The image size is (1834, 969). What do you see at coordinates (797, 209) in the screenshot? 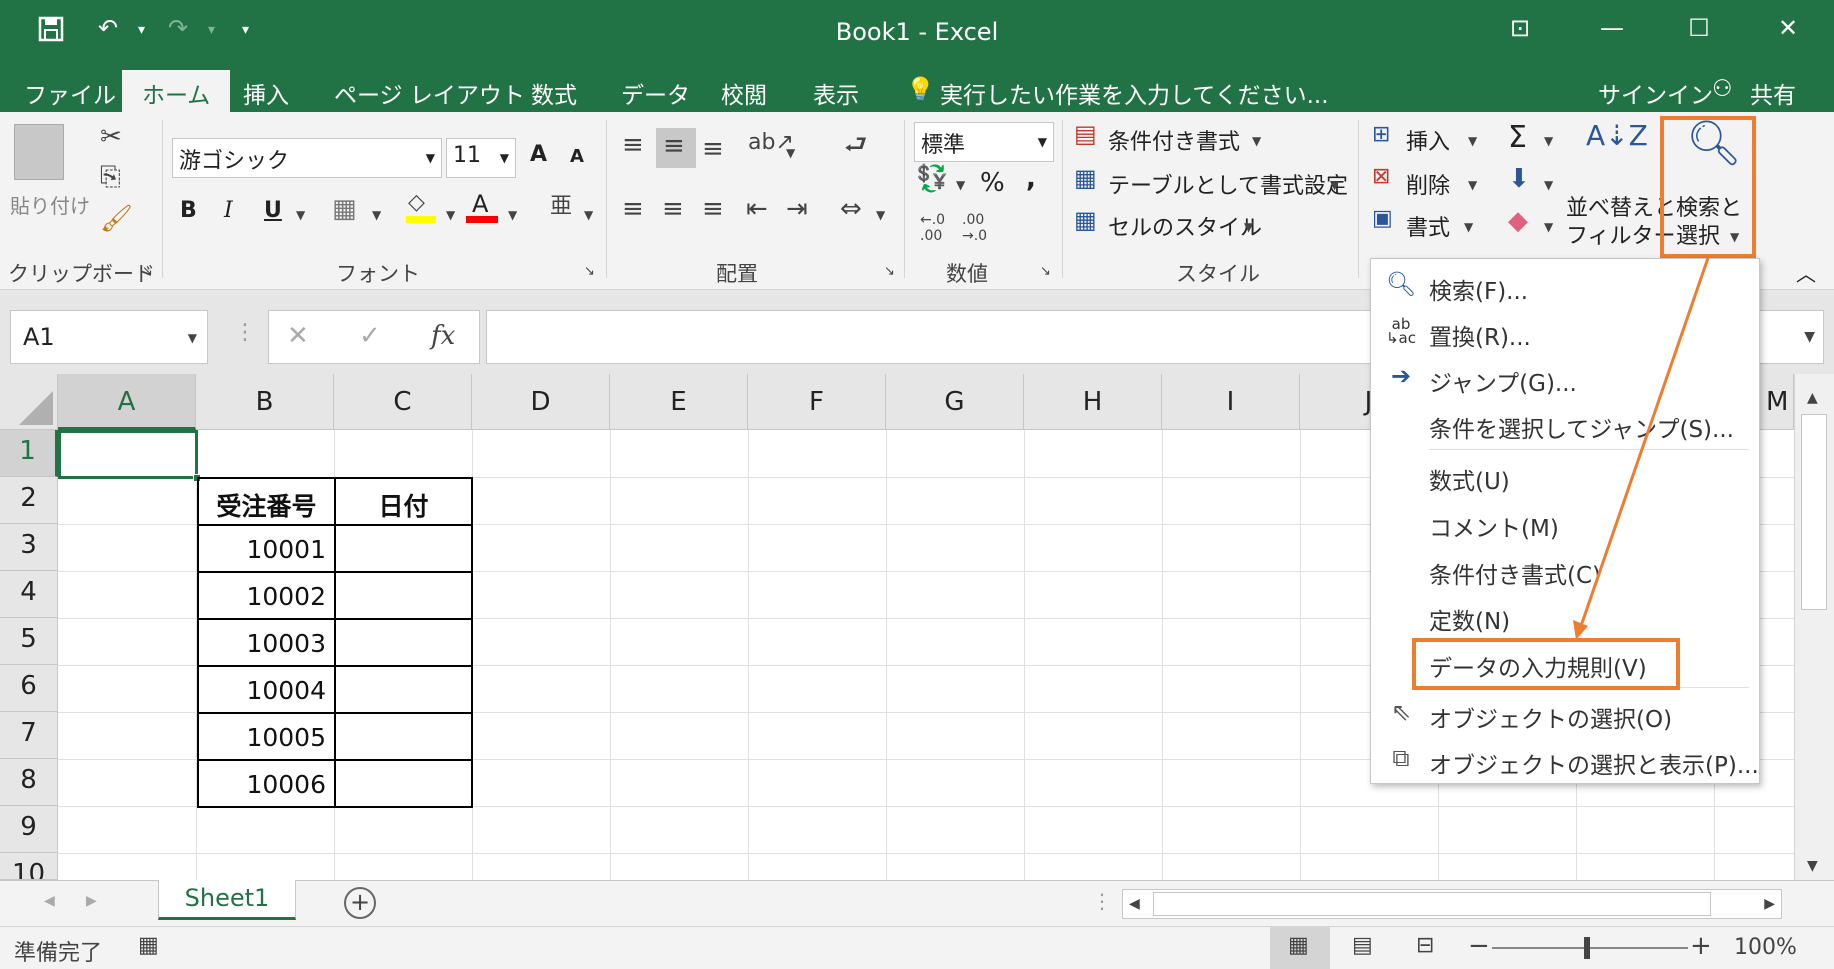
I see `increase-indent-icon: ⇥` at bounding box center [797, 209].